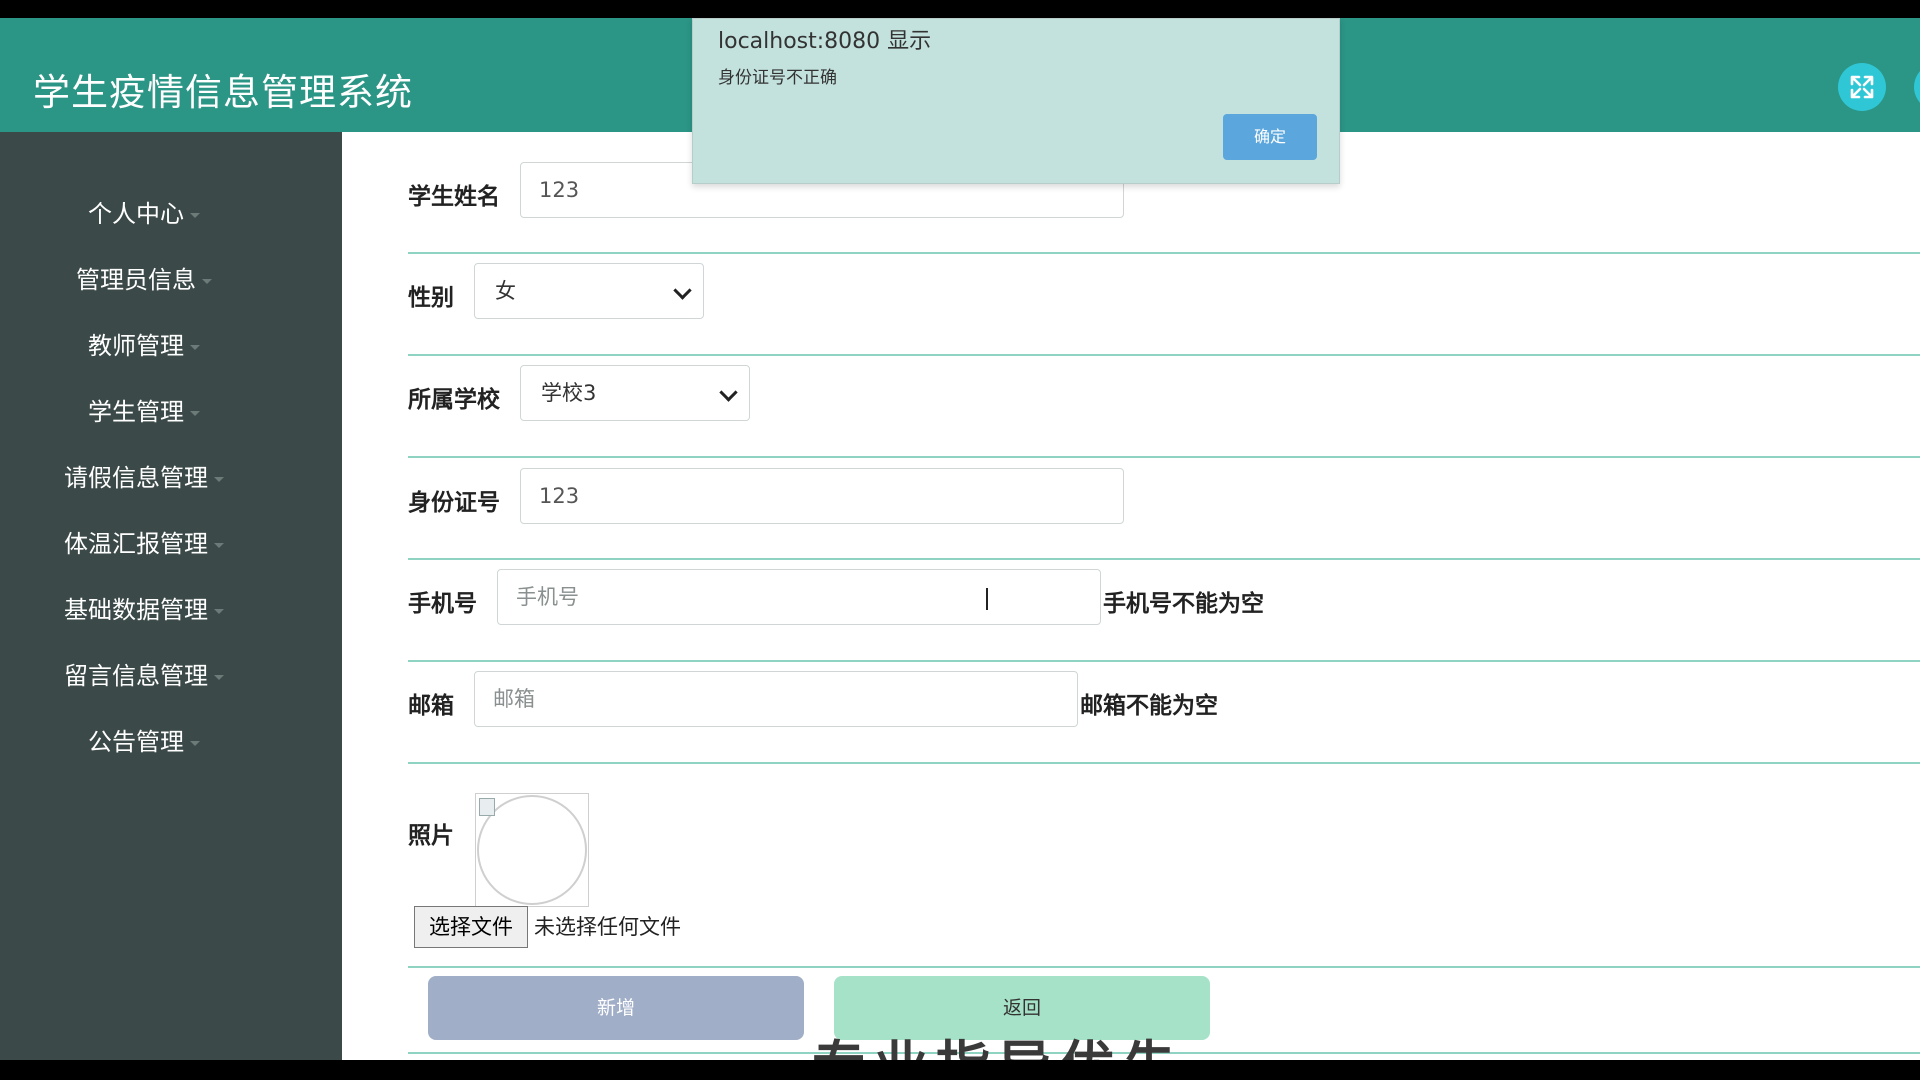  Describe the element at coordinates (505, 291) in the screenshot. I see `gender-select-value: 女` at that location.